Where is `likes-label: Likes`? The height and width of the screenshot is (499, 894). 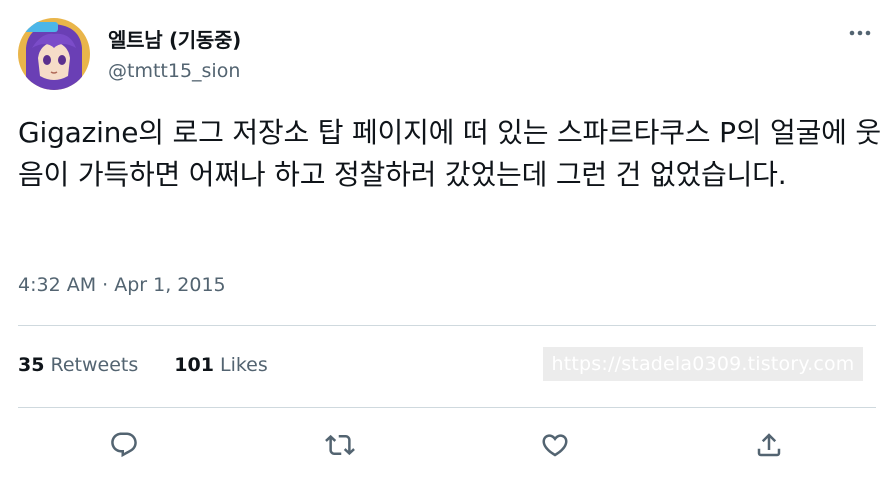
likes-label: Likes is located at coordinates (243, 365).